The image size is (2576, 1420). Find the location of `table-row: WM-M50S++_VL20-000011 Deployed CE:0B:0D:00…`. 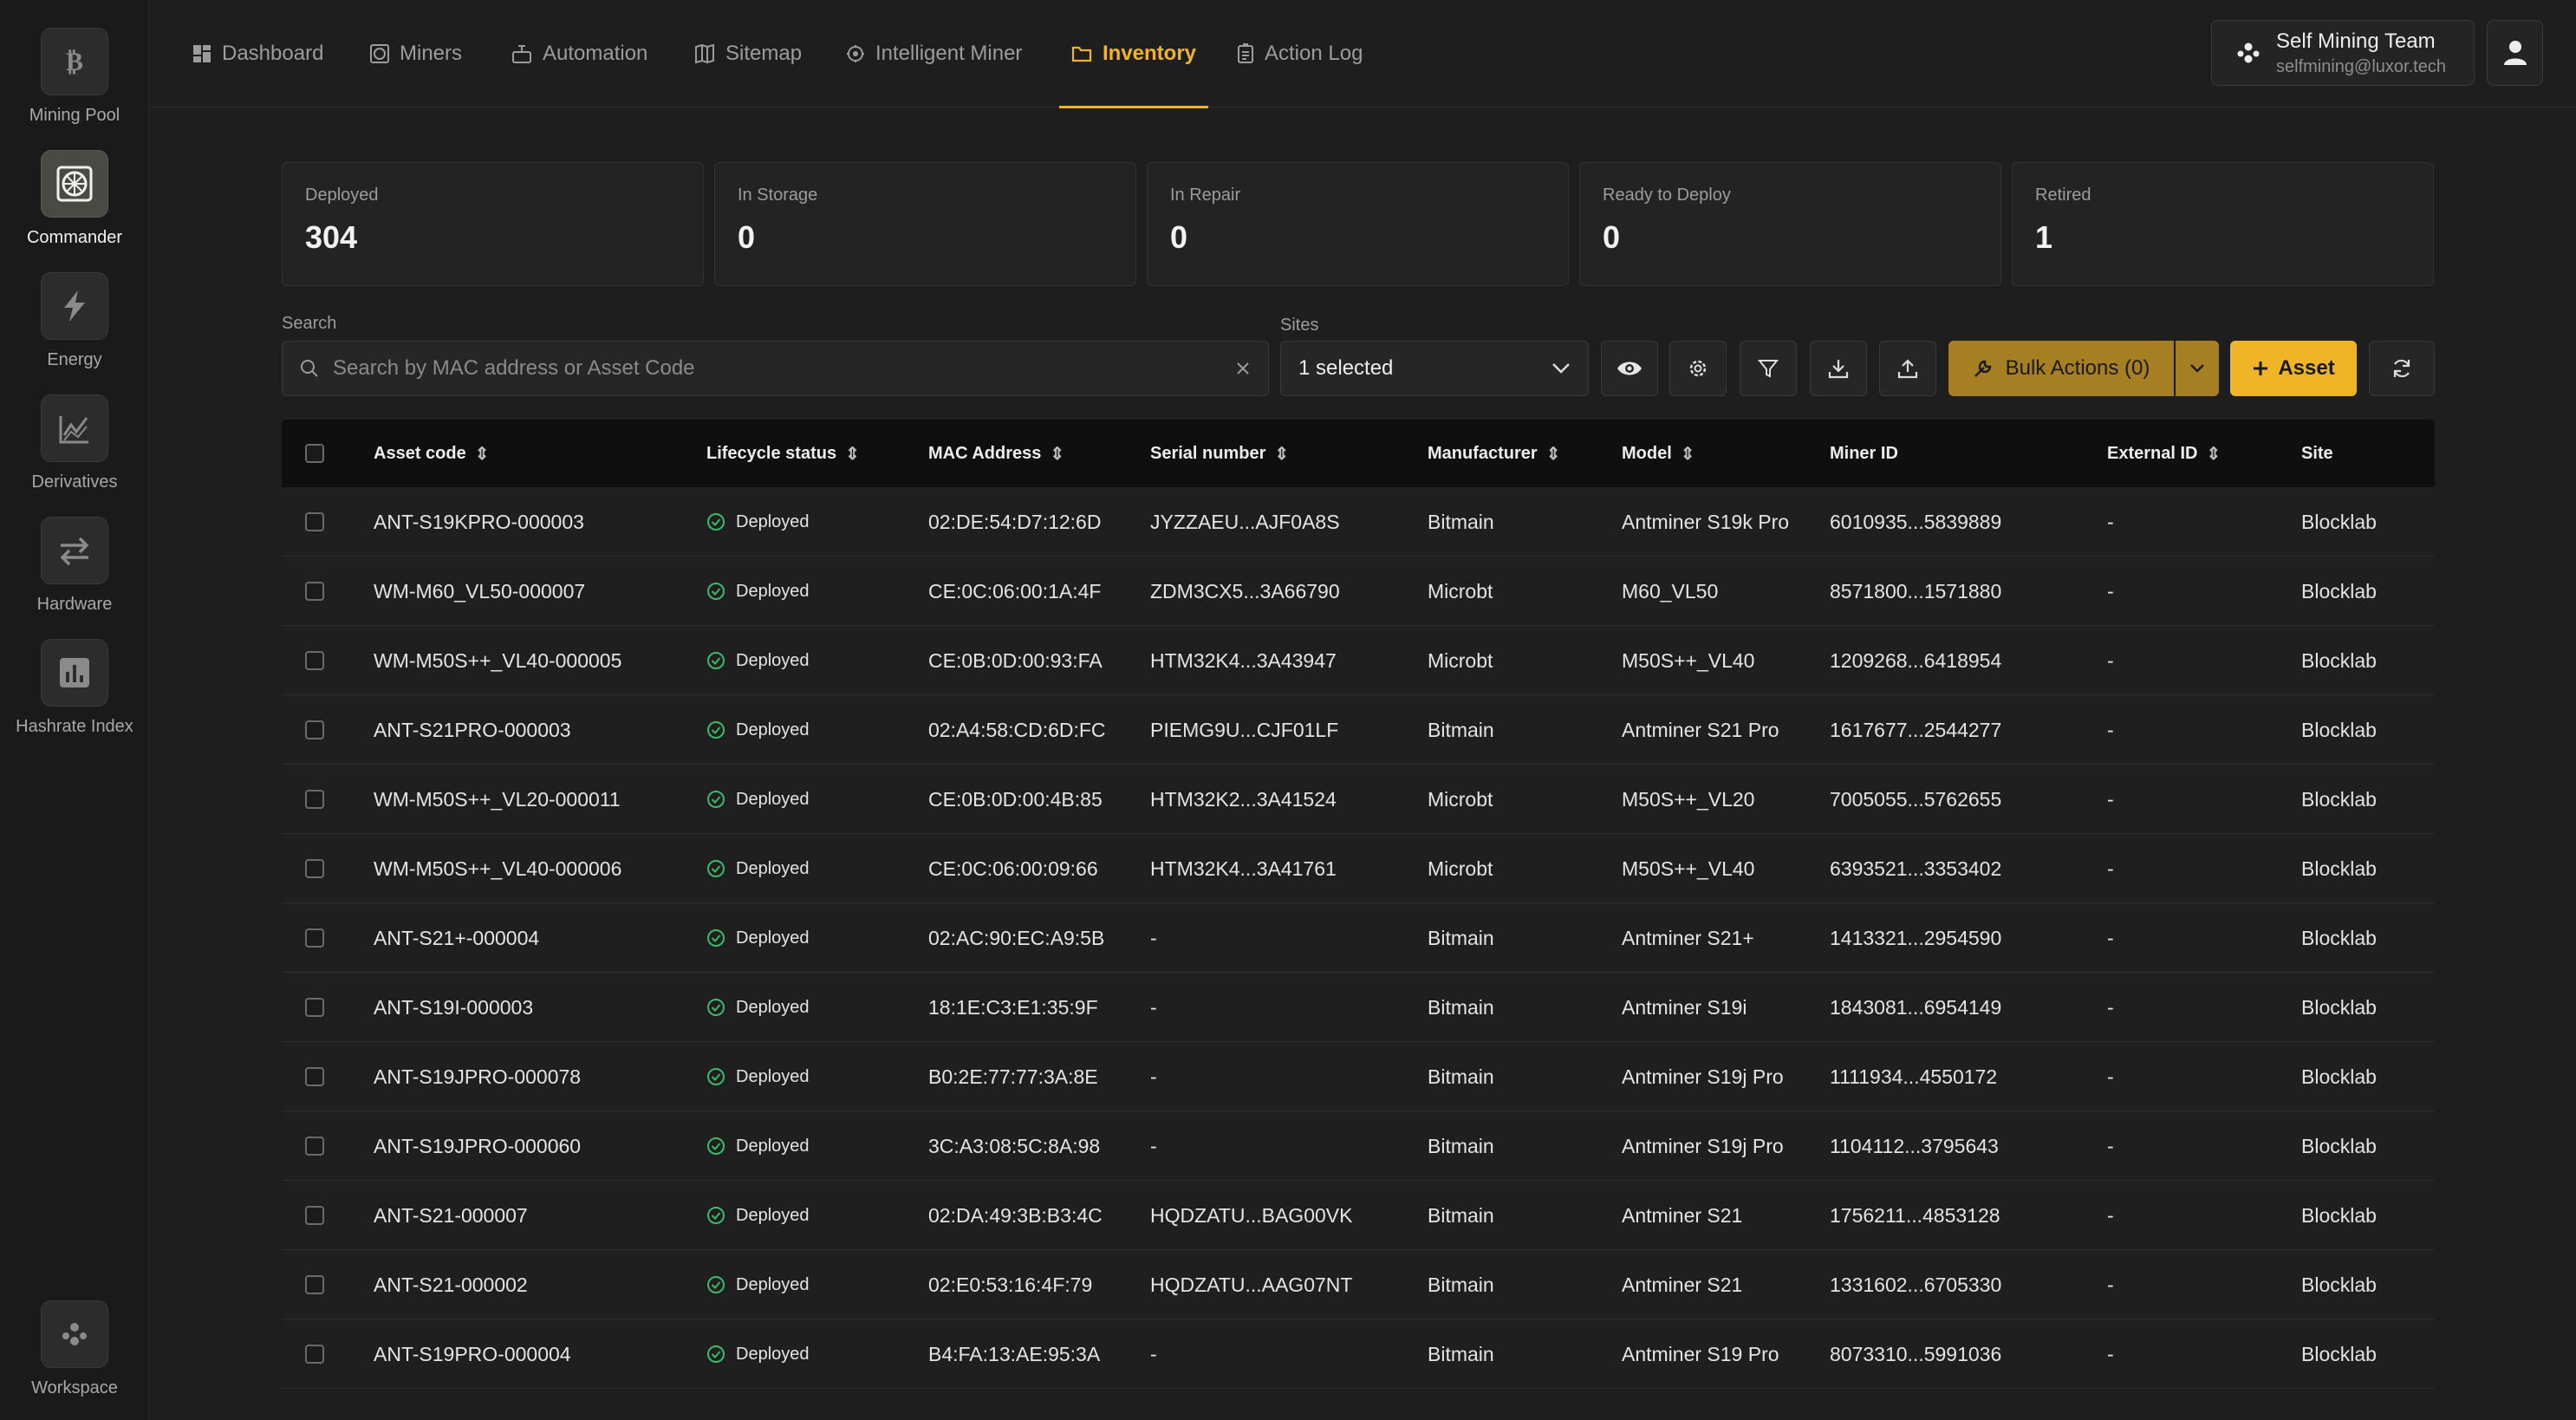

table-row: WM-M50S++_VL20-000011 Deployed CE:0B:0D:00… is located at coordinates (1358, 799).